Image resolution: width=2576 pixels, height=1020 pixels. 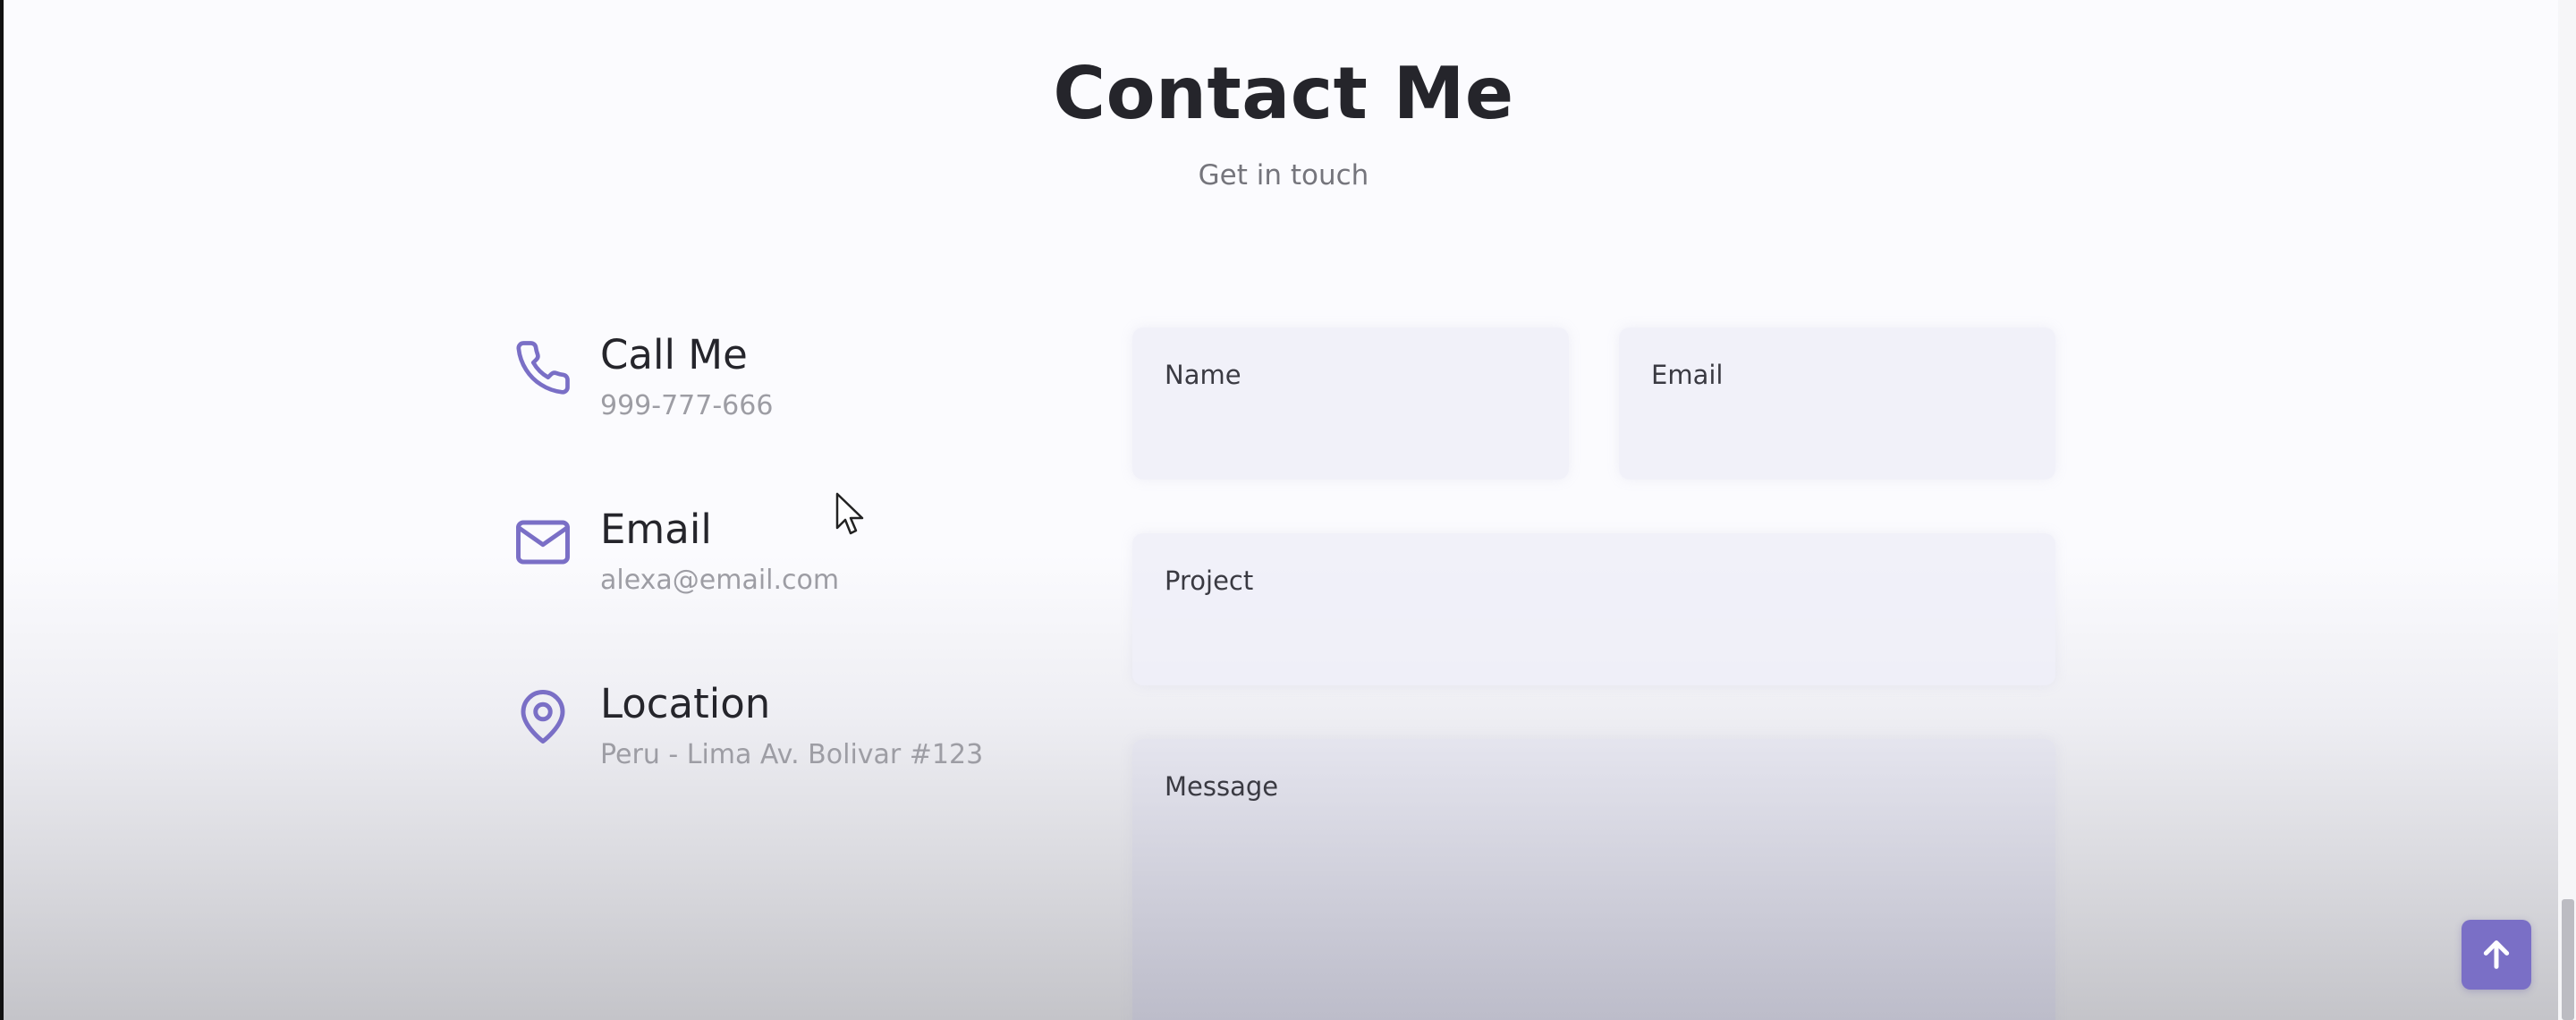 I want to click on name-input-label: Name, so click(x=1203, y=375).